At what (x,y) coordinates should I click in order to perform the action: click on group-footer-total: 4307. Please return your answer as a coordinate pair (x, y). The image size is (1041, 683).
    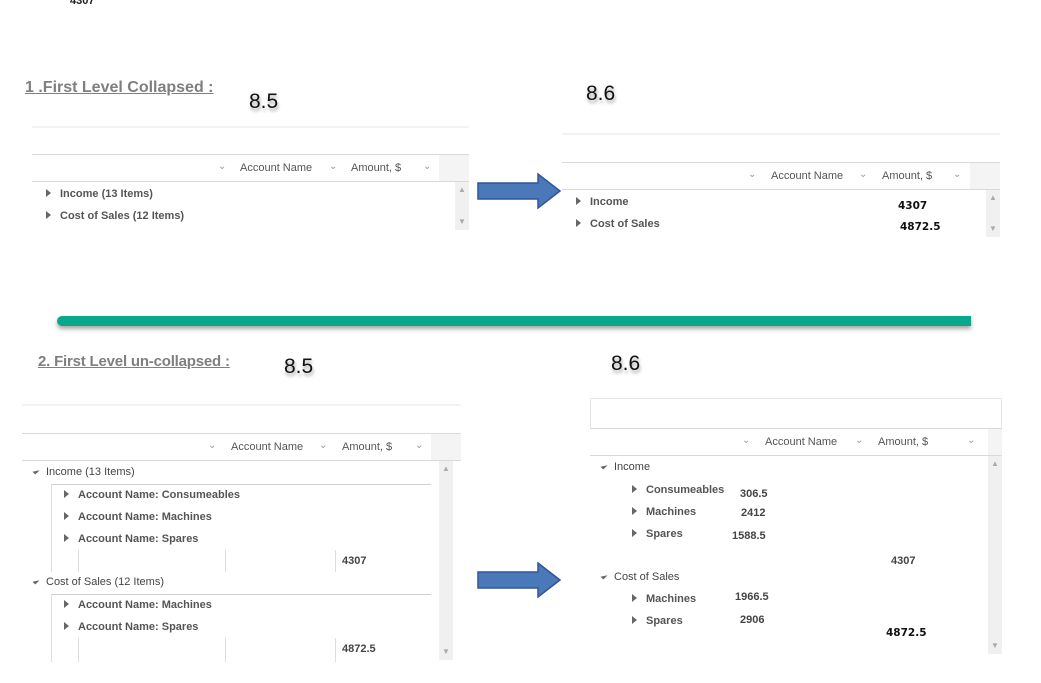
    Looking at the image, I should click on (903, 561).